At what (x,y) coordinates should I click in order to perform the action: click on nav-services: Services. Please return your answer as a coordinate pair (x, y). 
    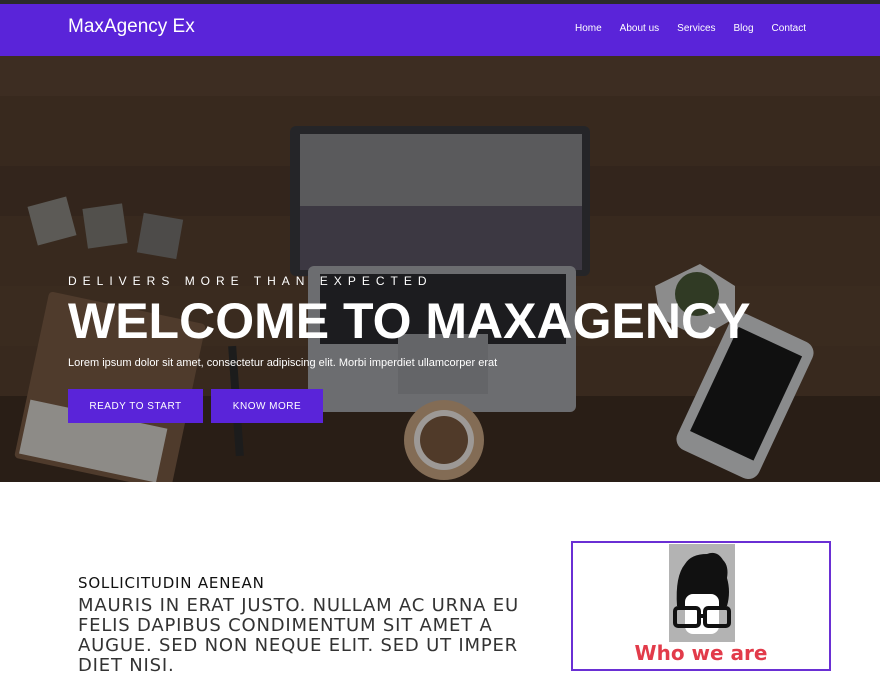
    Looking at the image, I should click on (696, 28).